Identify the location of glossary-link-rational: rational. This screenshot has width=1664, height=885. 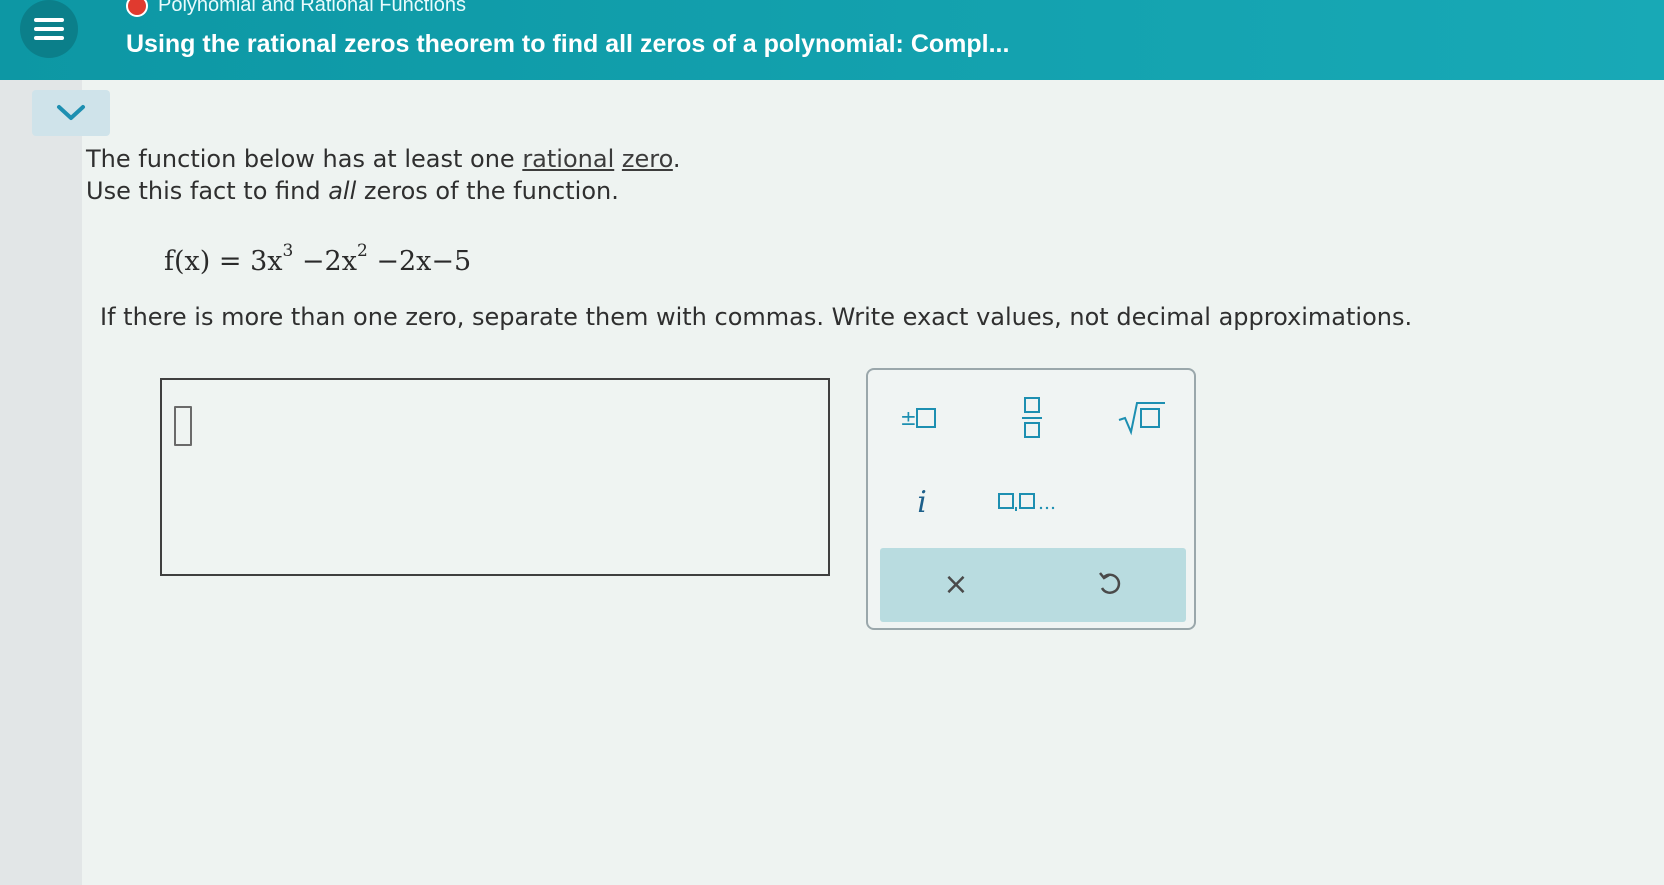
(568, 159).